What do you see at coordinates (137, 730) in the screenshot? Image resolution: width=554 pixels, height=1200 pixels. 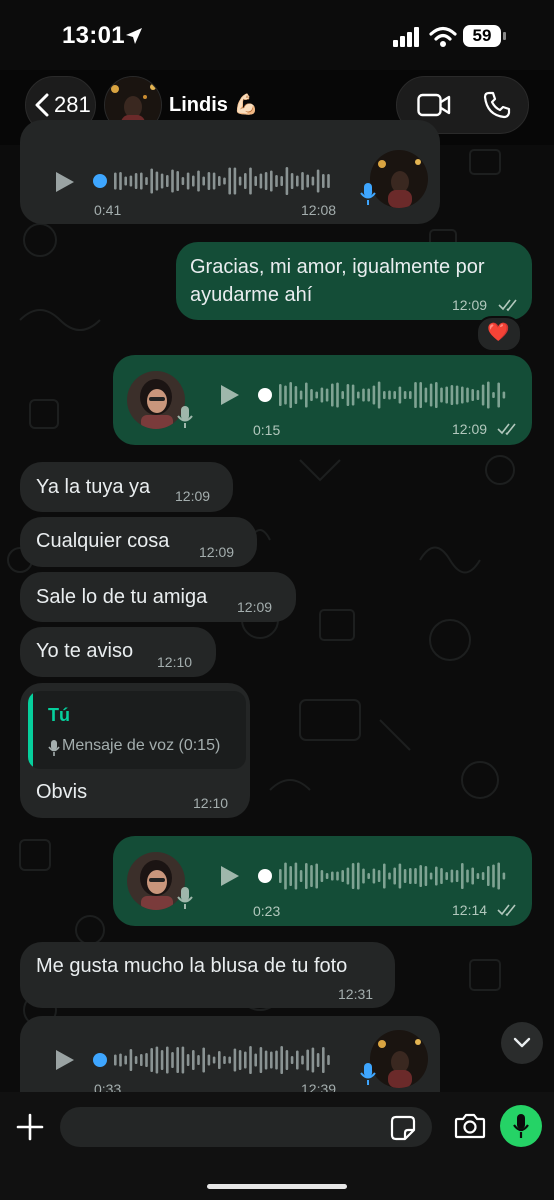 I see `quoted-message: Tú Mensaje de voz (0:15)` at bounding box center [137, 730].